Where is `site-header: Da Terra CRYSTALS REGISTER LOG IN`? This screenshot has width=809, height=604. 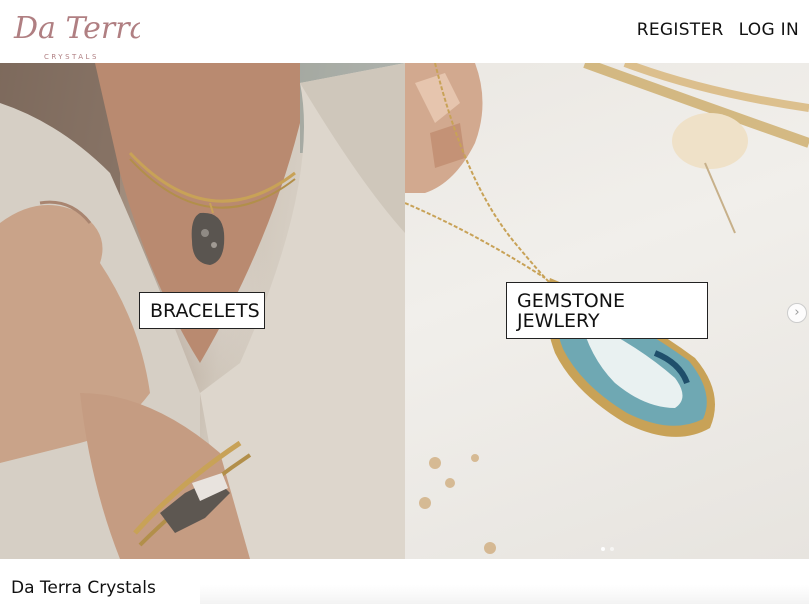 site-header: Da Terra CRYSTALS REGISTER LOG IN is located at coordinates (404, 31).